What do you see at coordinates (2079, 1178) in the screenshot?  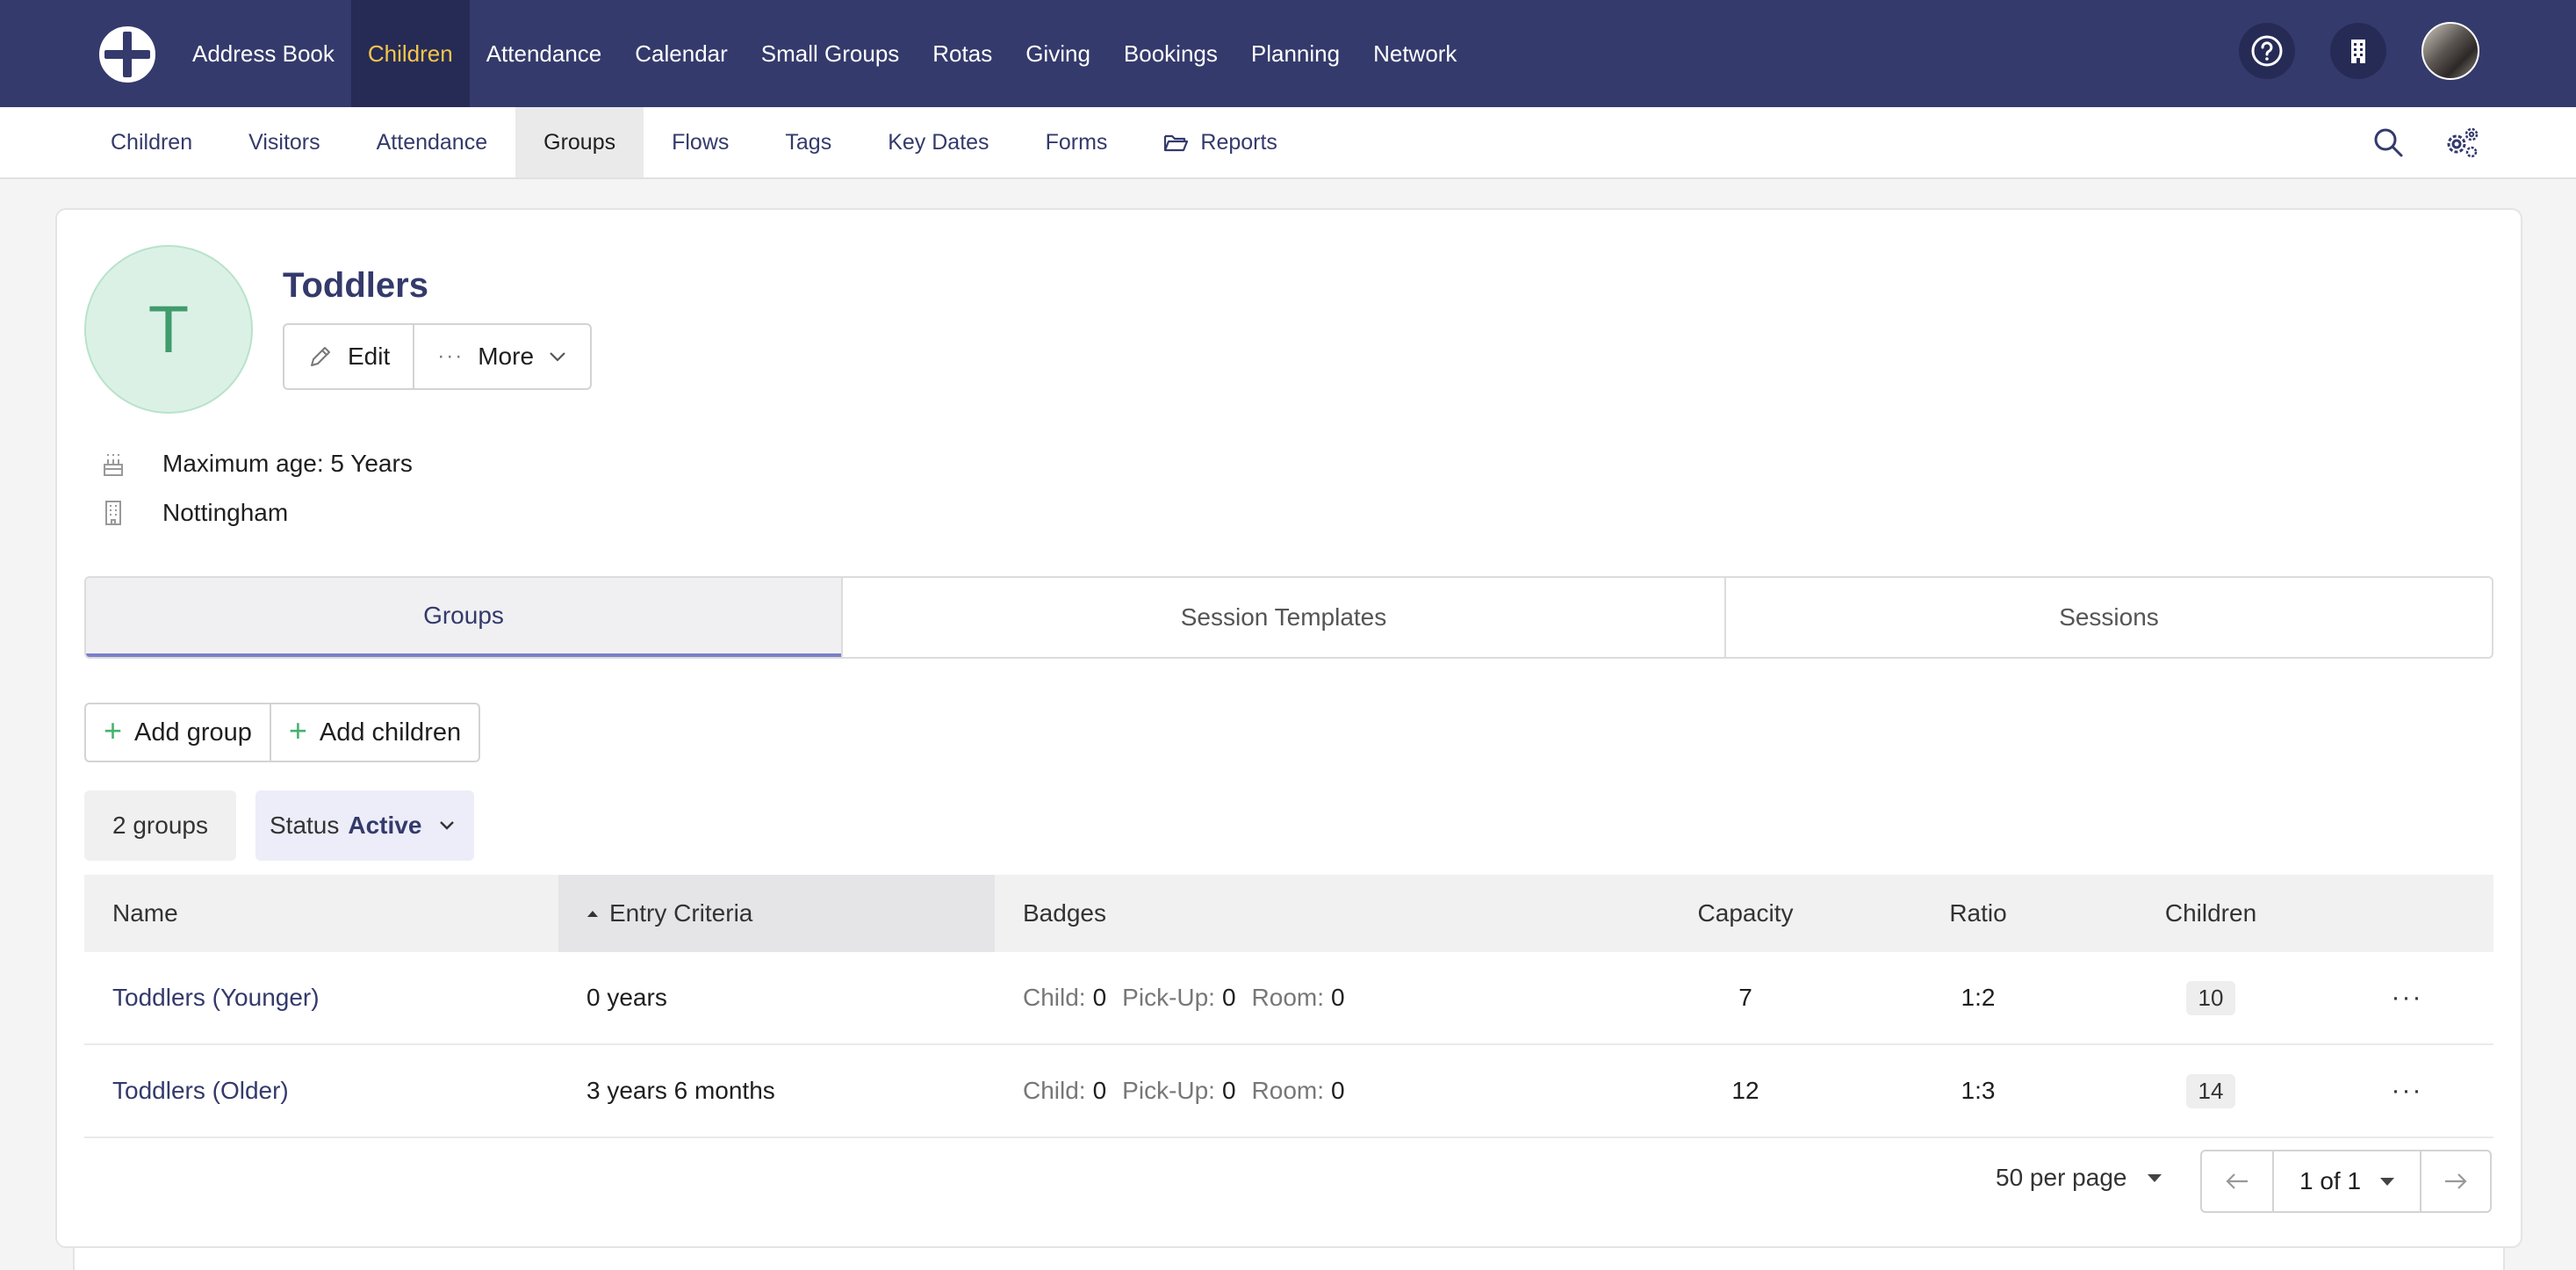 I see `per-page-select: 50 per page` at bounding box center [2079, 1178].